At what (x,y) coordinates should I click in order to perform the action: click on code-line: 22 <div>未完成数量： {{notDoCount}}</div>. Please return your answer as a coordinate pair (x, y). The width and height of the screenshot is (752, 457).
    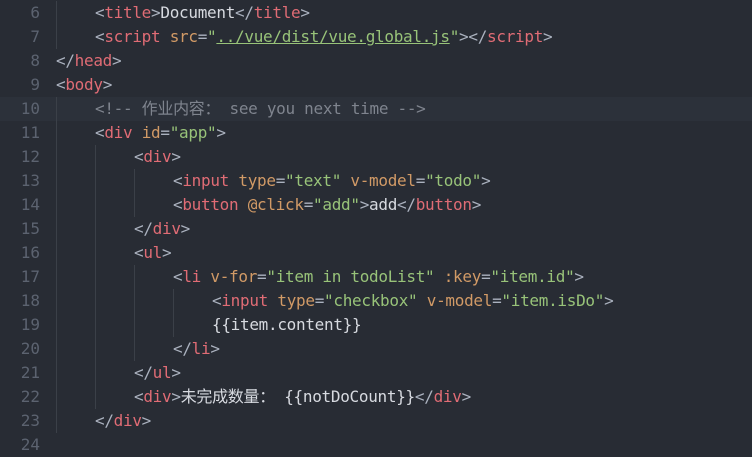
    Looking at the image, I should click on (376, 397).